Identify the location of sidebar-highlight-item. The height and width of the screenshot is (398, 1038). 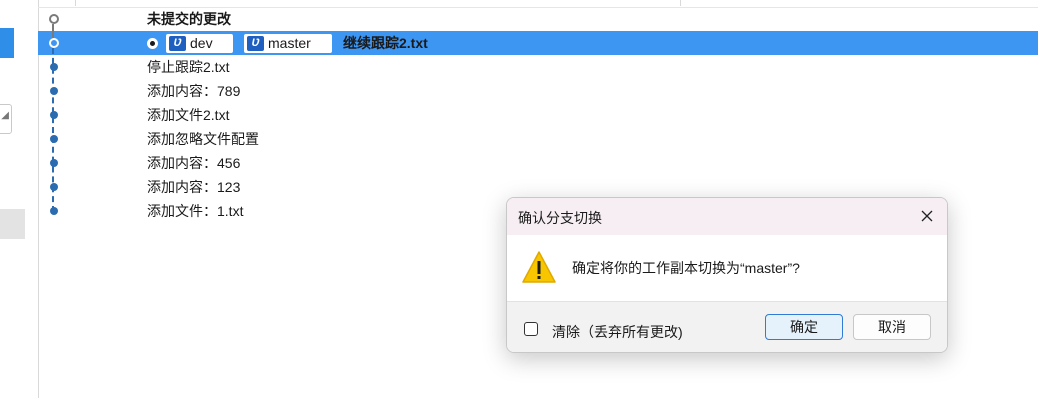
(12, 224).